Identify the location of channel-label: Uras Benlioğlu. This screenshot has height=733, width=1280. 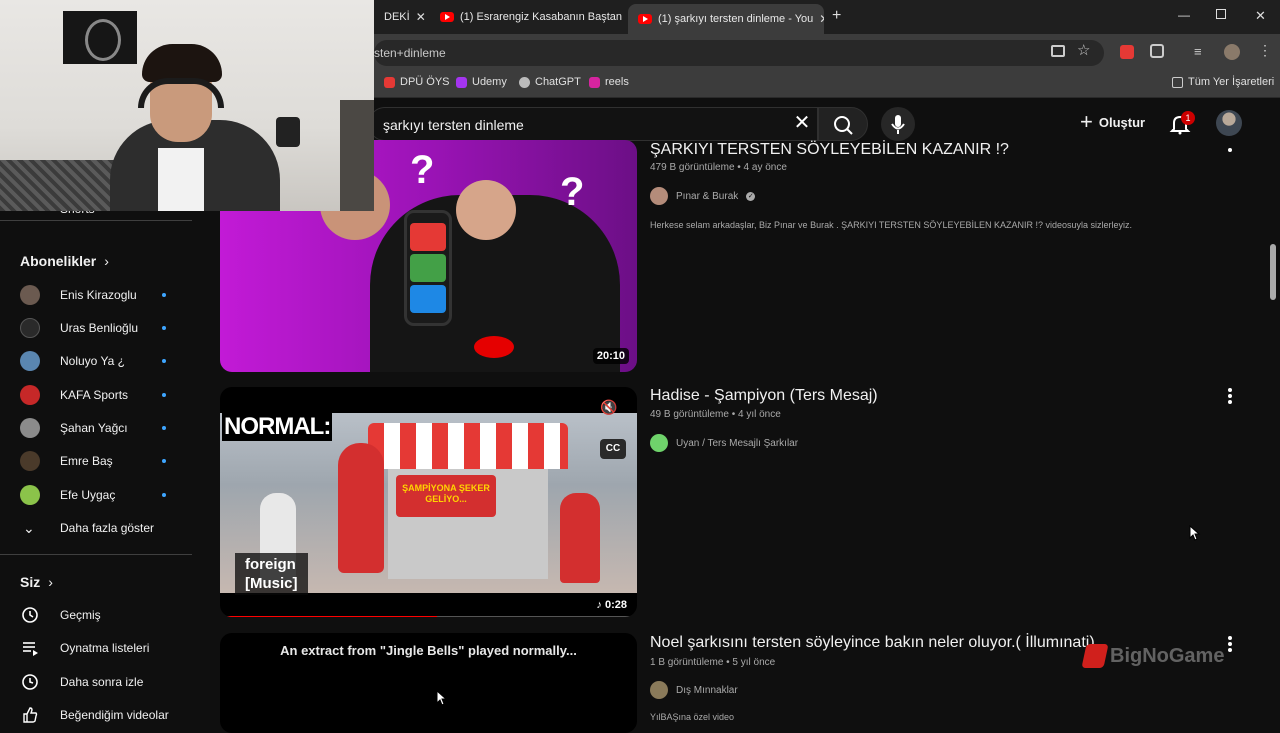
(99, 328).